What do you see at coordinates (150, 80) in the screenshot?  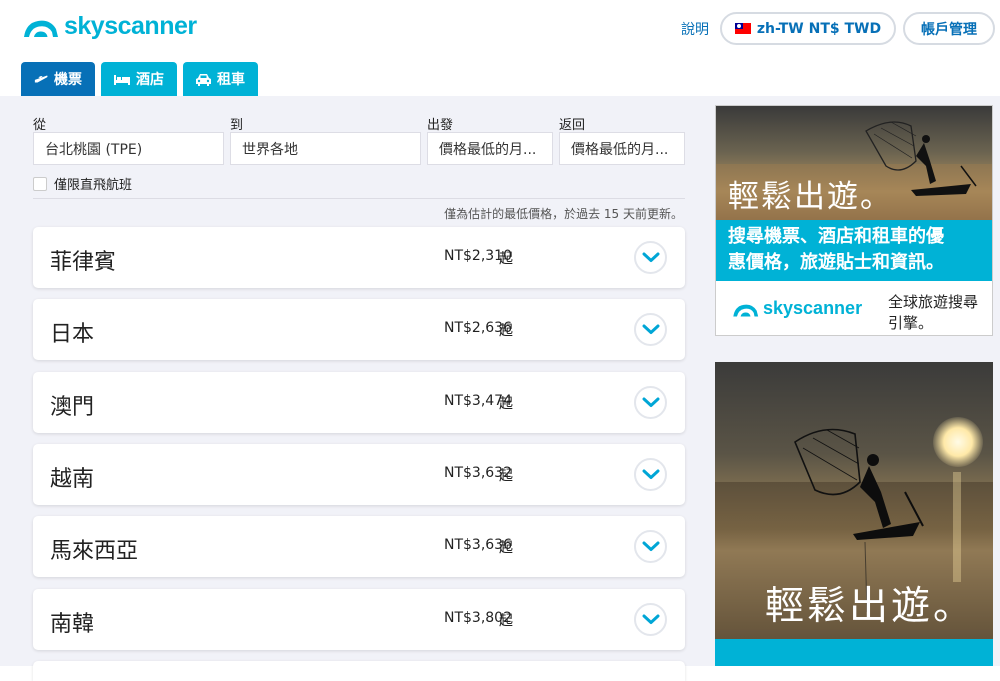 I see `tab-hotels-label: 酒店` at bounding box center [150, 80].